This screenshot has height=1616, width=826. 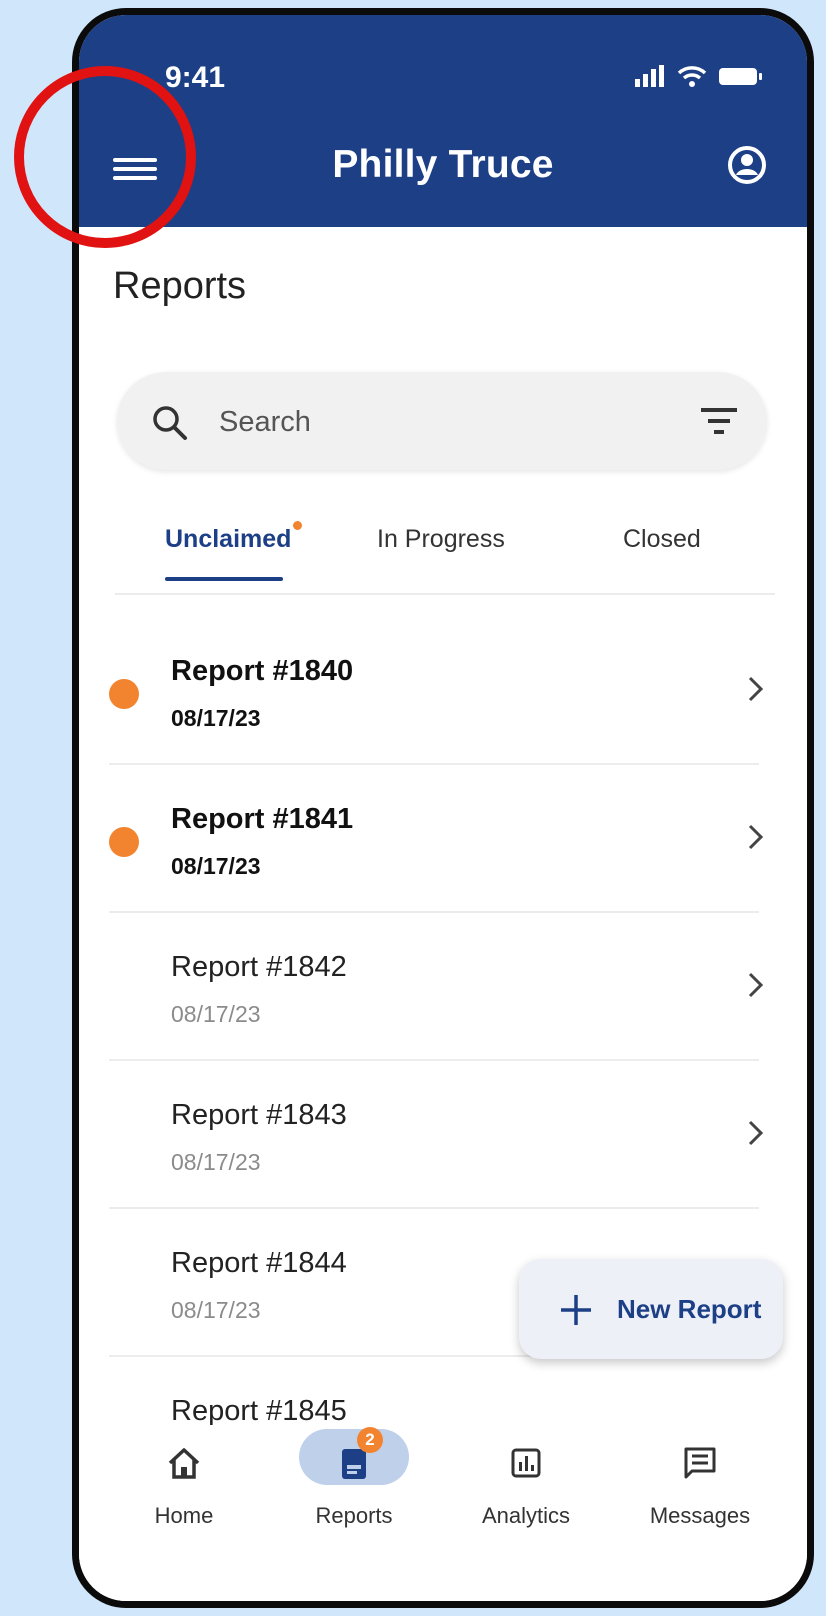 I want to click on home-icon, so click(x=184, y=1463).